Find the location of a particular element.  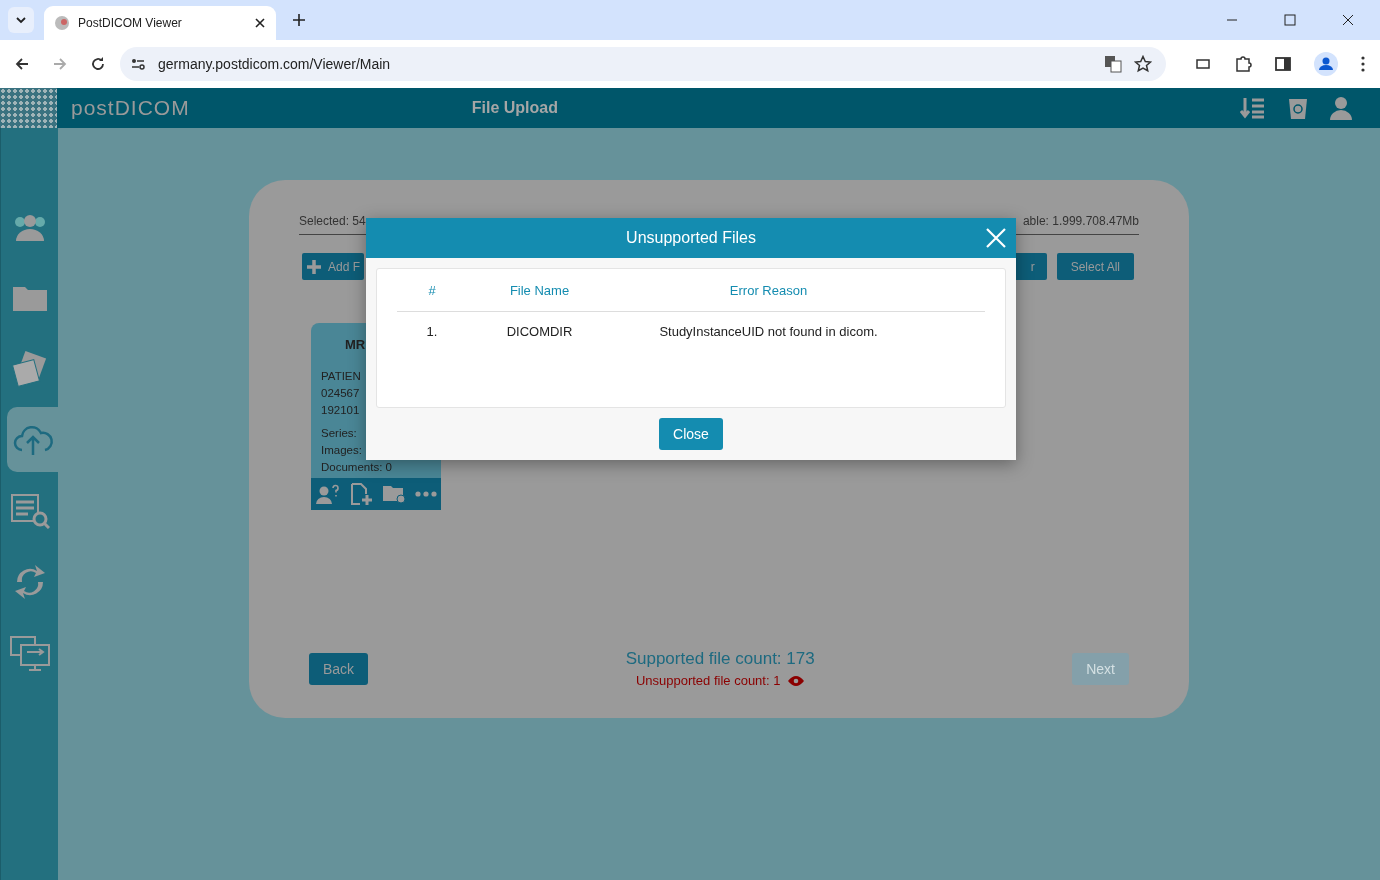

page-title: File Upload is located at coordinates (514, 108).